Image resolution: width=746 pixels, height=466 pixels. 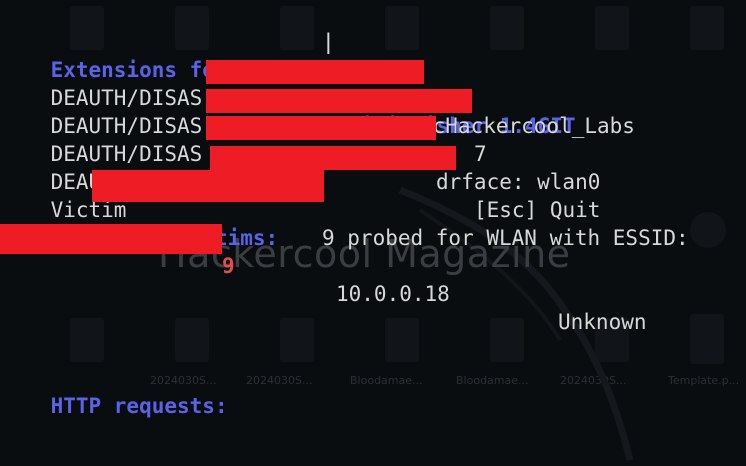 What do you see at coordinates (505, 238) in the screenshot?
I see `victim-suffix: 9 probed for WLAN with ESSID:` at bounding box center [505, 238].